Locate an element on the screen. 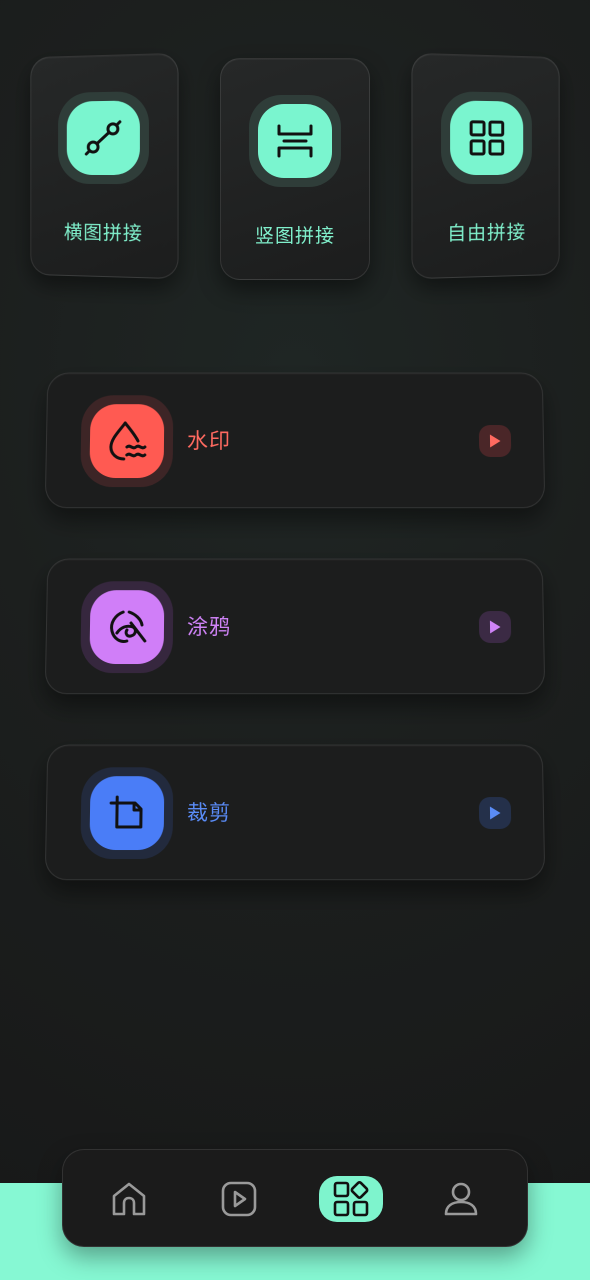 The image size is (590, 1280). free-stitch-icon-ring is located at coordinates (486, 137).